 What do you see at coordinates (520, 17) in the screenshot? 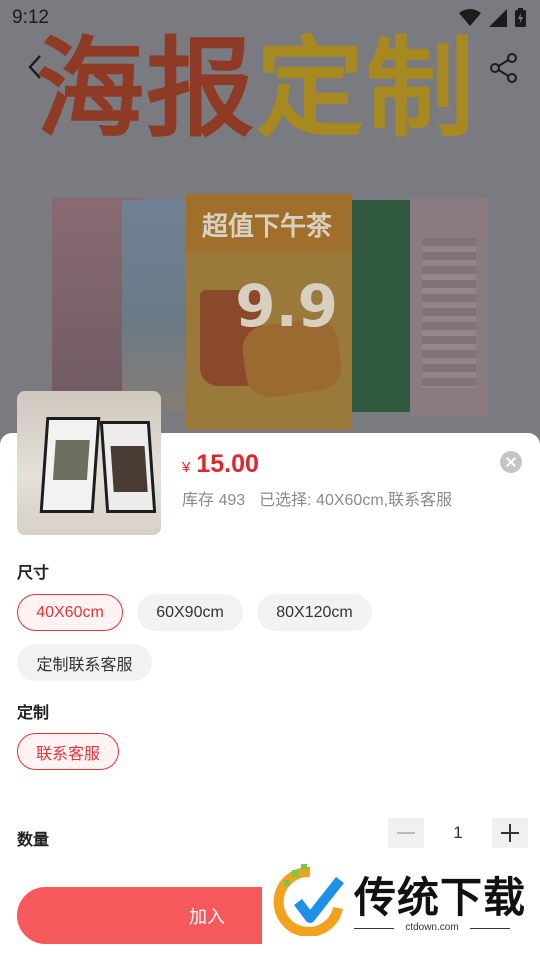
I see `battery-icon` at bounding box center [520, 17].